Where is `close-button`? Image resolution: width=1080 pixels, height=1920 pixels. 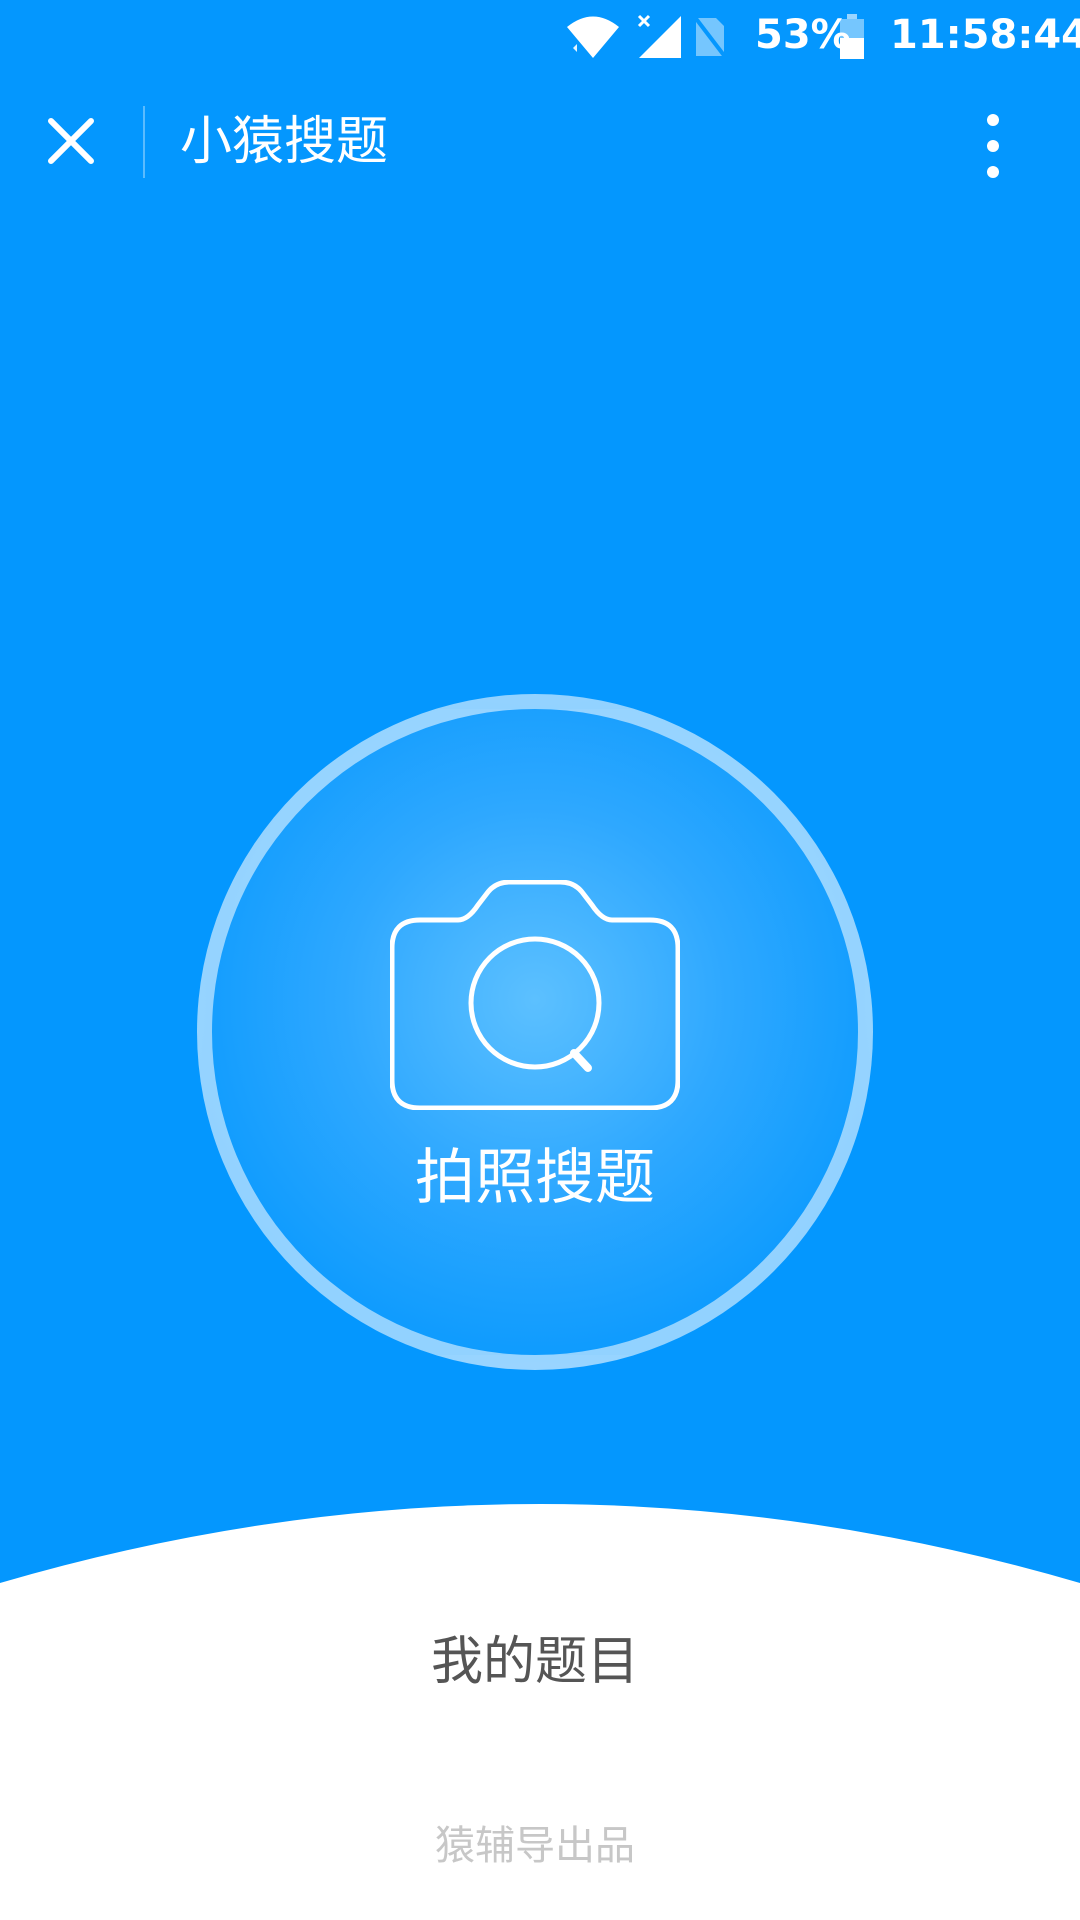 close-button is located at coordinates (71, 141).